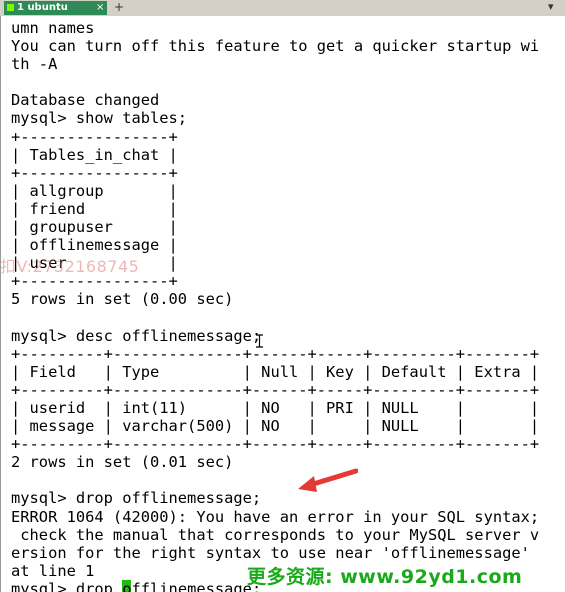  What do you see at coordinates (67, 585) in the screenshot?
I see `prompt-text: mysql> drop` at bounding box center [67, 585].